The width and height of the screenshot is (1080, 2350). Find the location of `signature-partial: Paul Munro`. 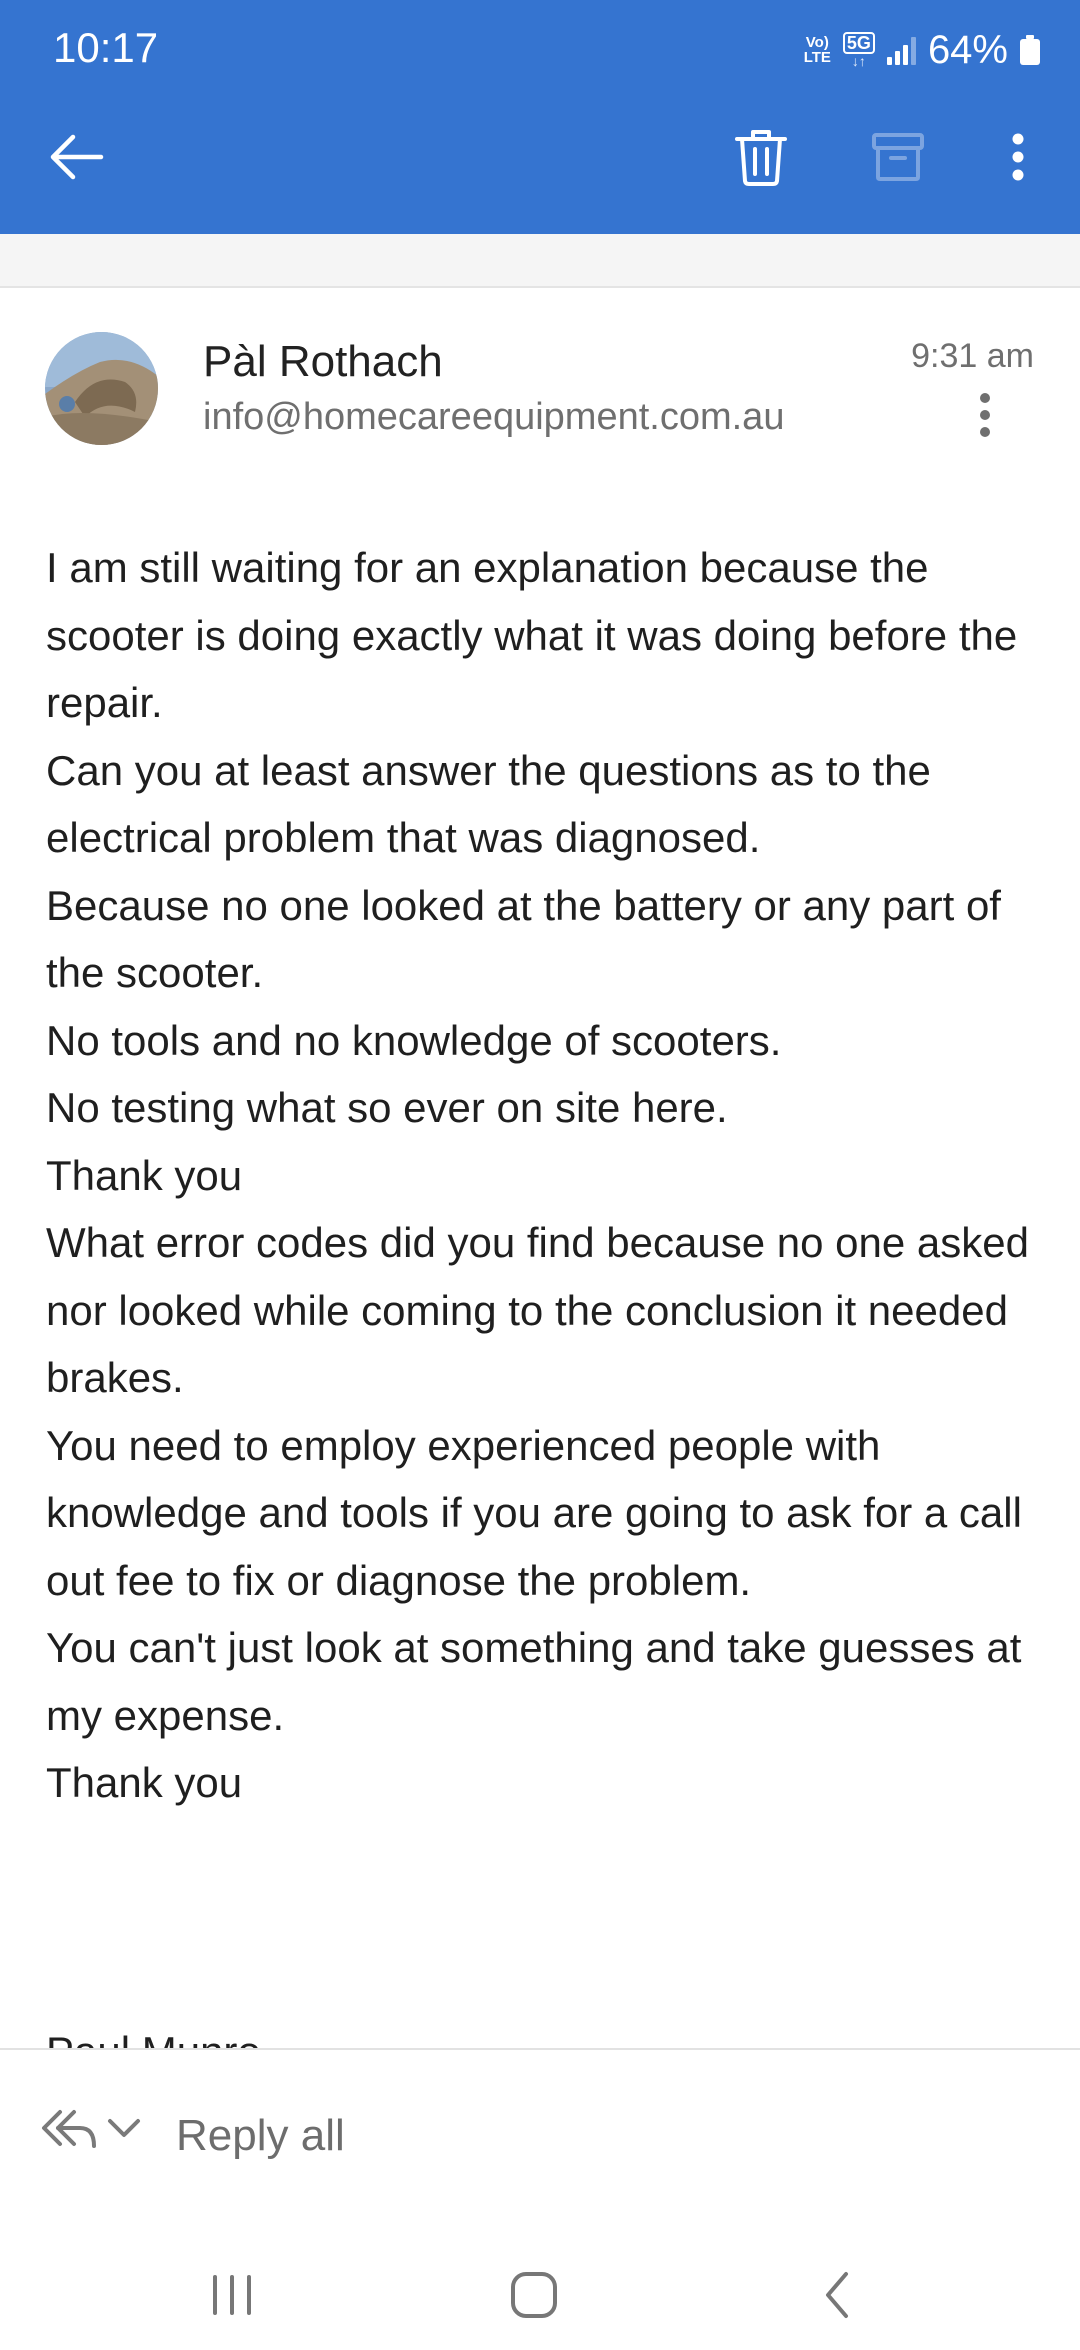

signature-partial: Paul Munro is located at coordinates (153, 2035).